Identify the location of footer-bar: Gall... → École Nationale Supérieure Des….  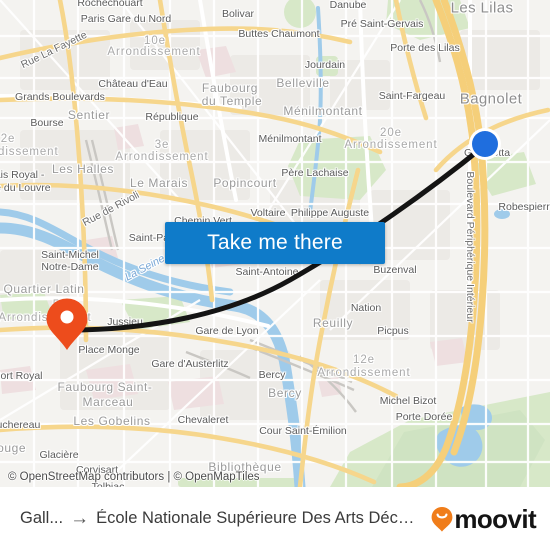
(275, 518).